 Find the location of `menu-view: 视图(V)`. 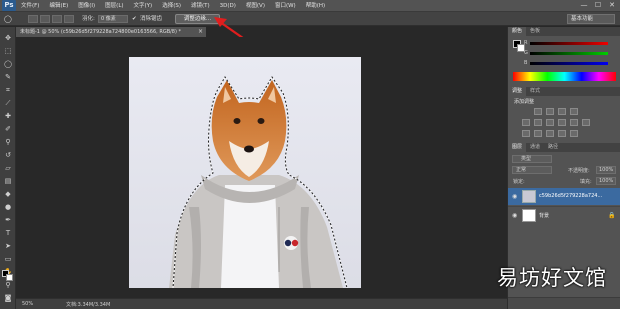

menu-view: 视图(V) is located at coordinates (255, 6).